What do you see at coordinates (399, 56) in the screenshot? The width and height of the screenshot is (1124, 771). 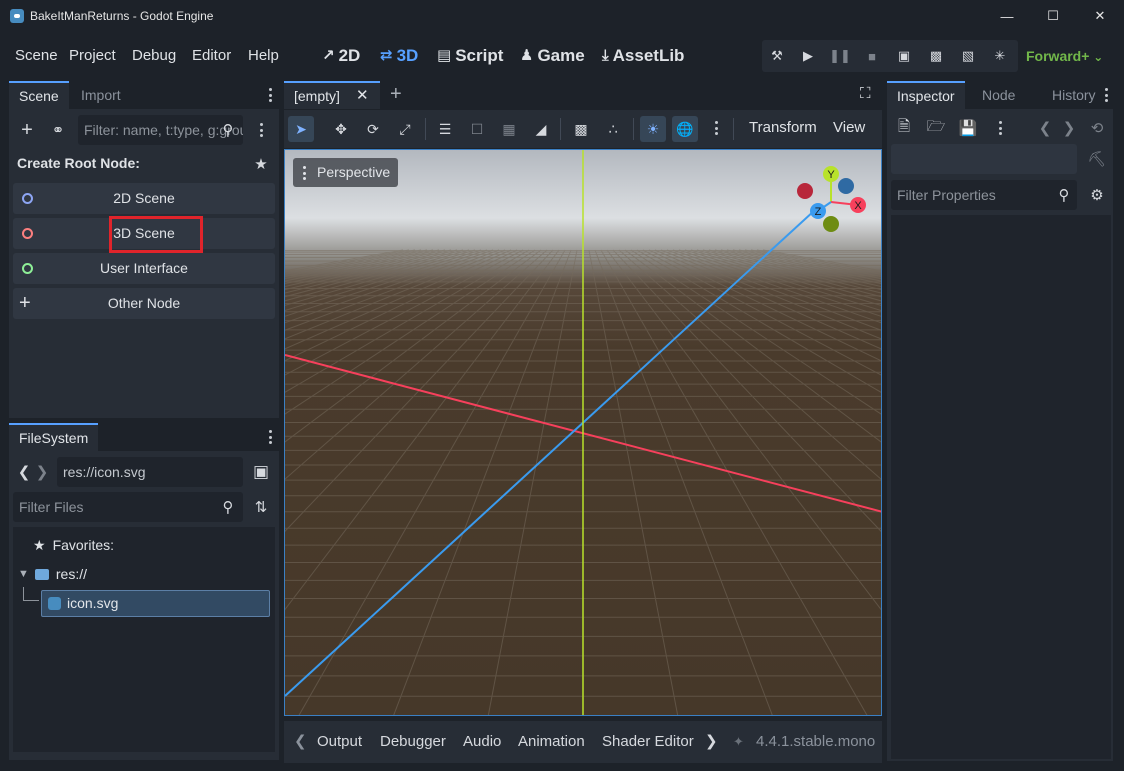 I see `workspace-3d: ⇄ 3D` at bounding box center [399, 56].